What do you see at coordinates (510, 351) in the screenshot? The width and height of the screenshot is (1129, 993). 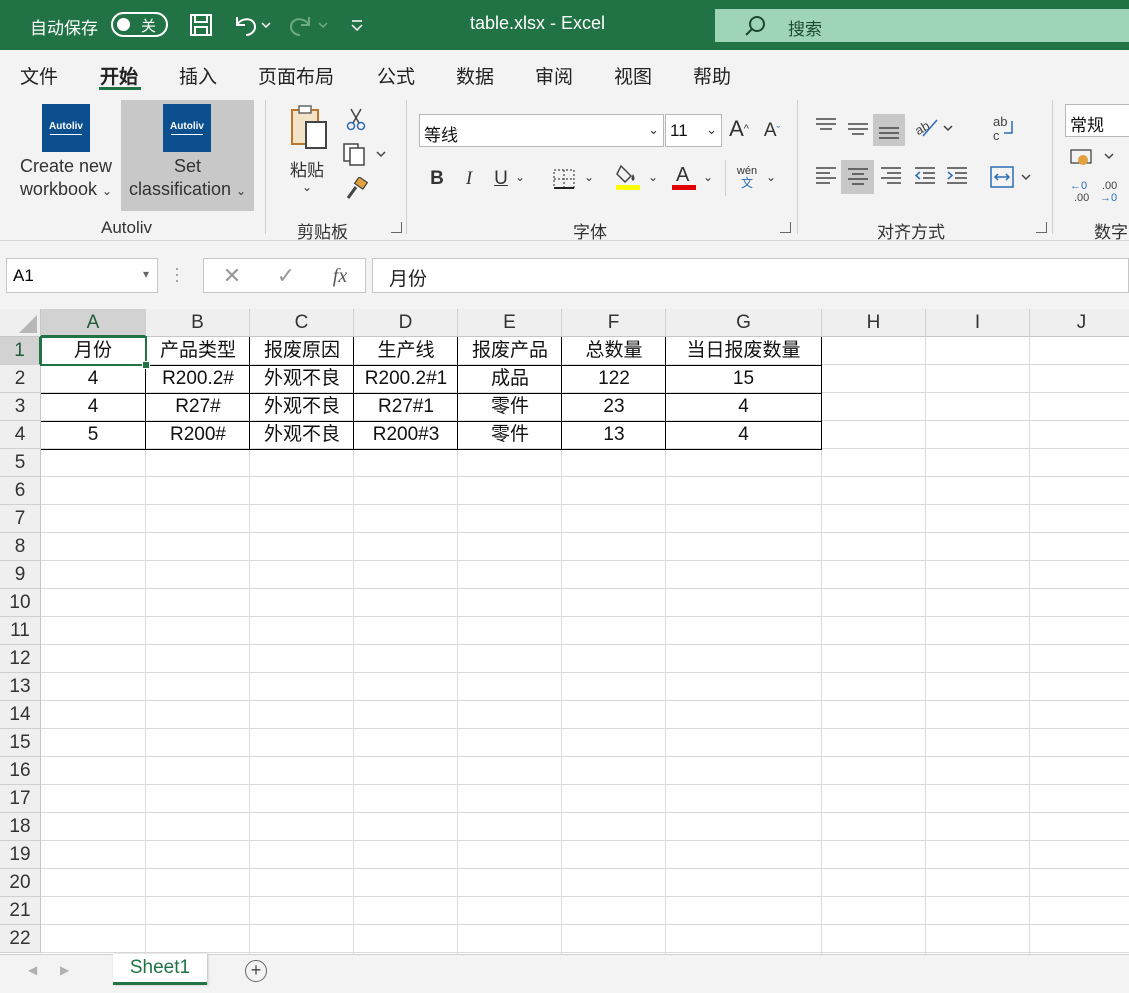 I see `table-header-cell: 报废产品` at bounding box center [510, 351].